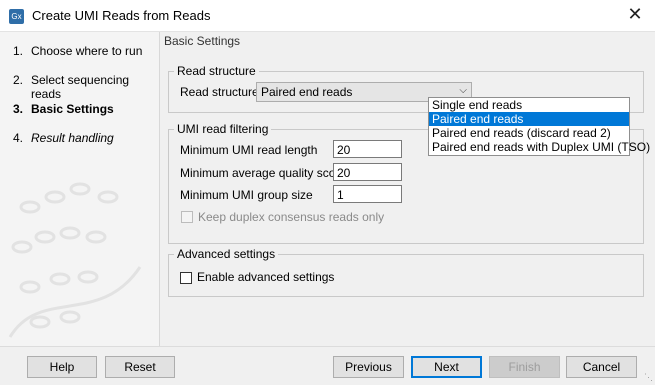  Describe the element at coordinates (307, 92) in the screenshot. I see `read-structure-value: Paired end reads` at that location.